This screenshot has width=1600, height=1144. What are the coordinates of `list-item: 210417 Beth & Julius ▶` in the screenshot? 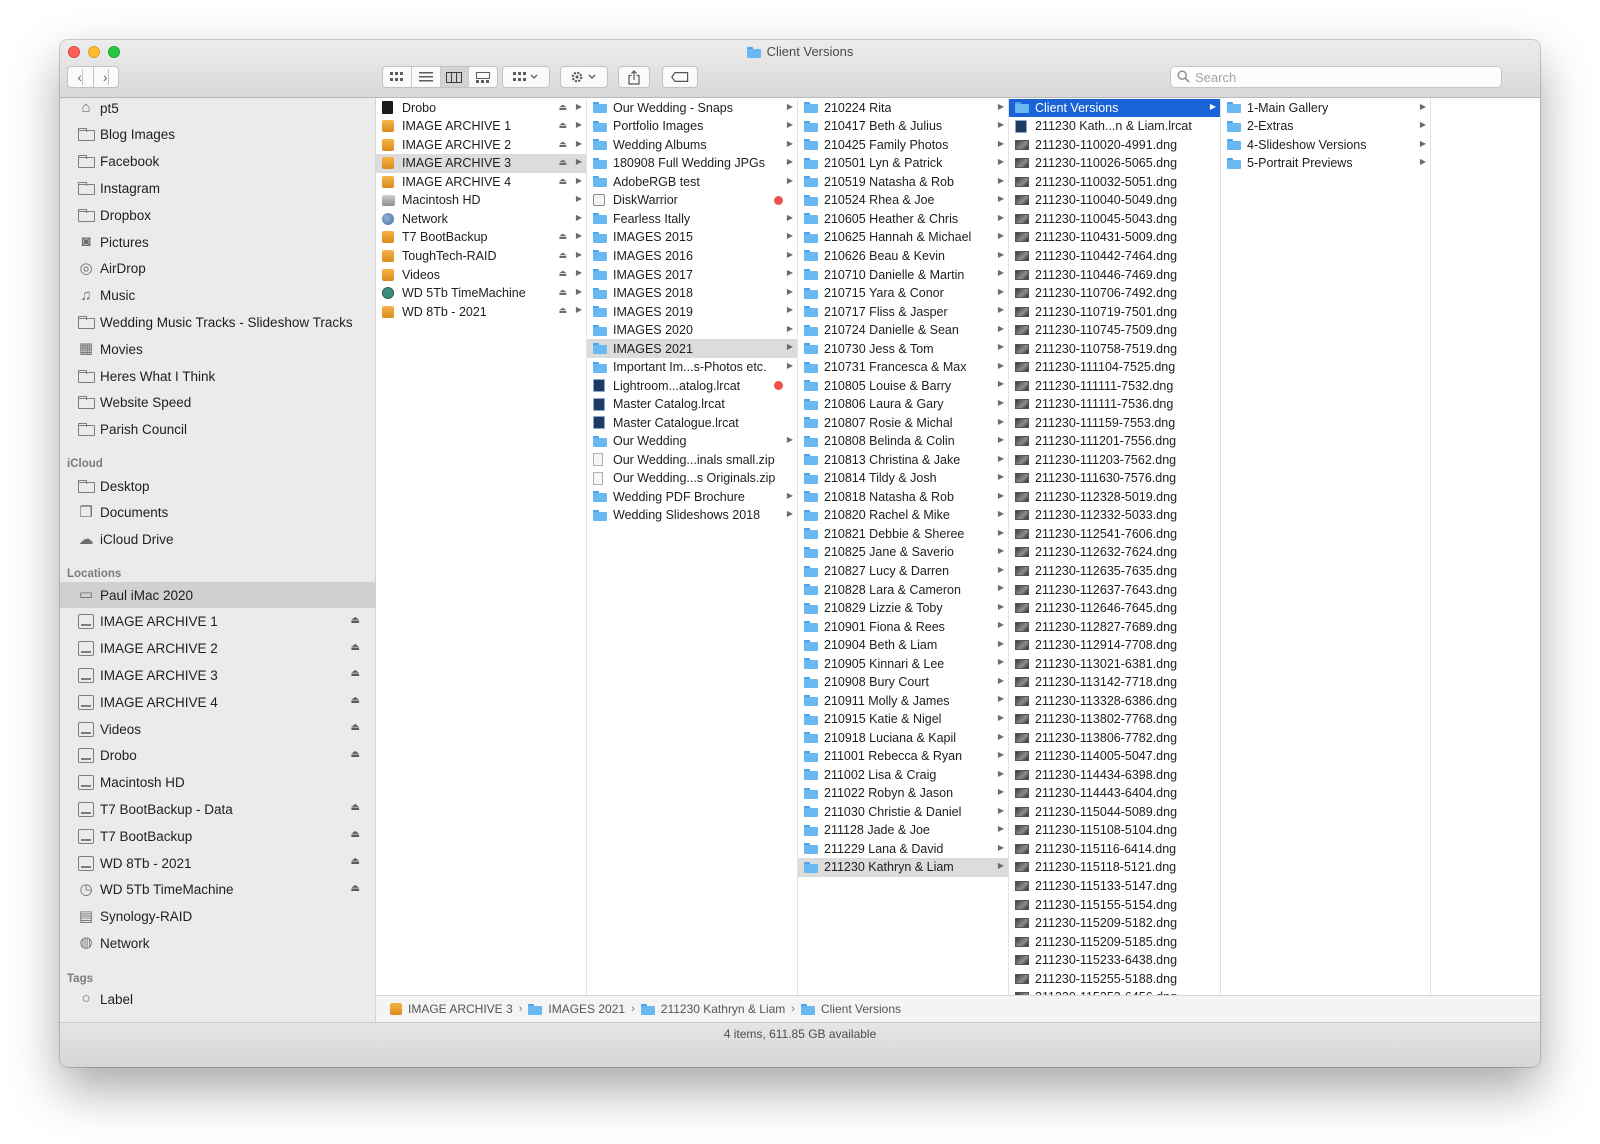 It's located at (903, 126).